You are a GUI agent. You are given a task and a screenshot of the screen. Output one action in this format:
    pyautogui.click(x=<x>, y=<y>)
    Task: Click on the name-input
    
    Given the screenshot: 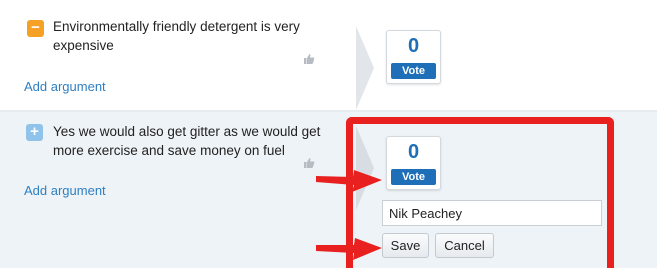 What is the action you would take?
    pyautogui.click(x=492, y=213)
    